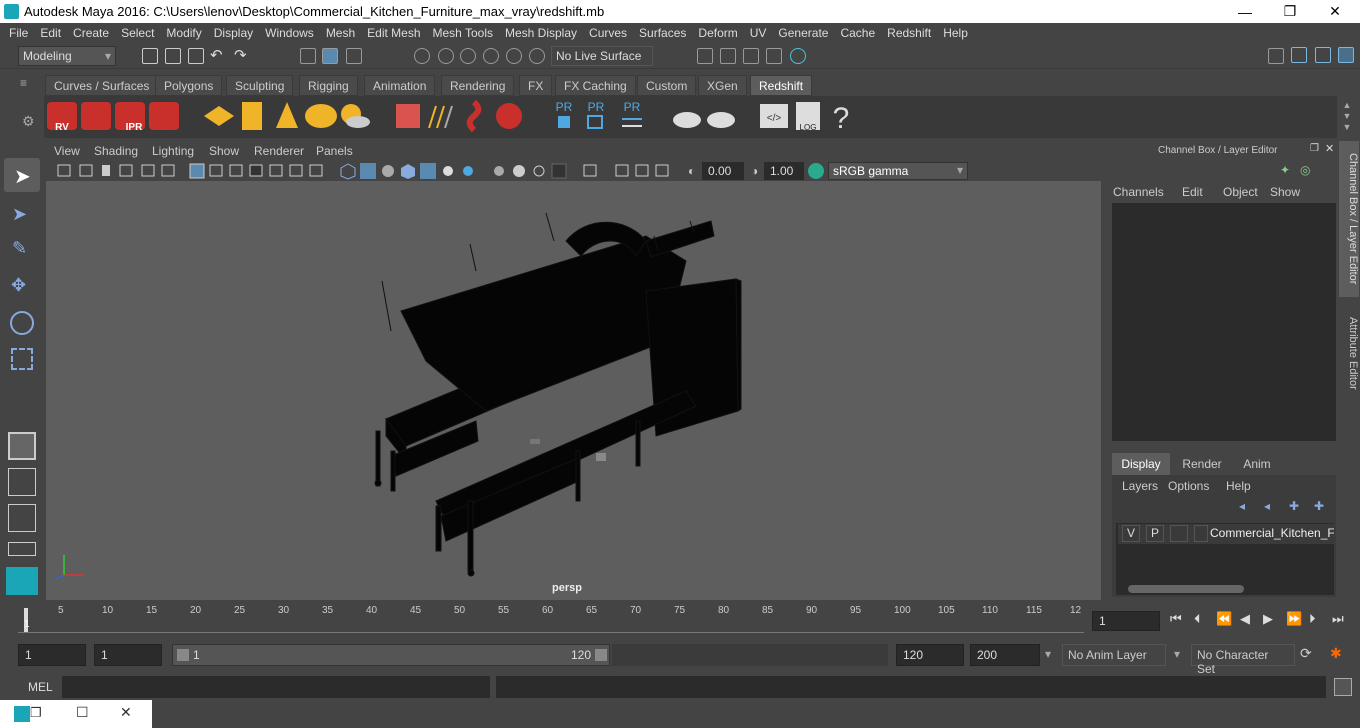 This screenshot has width=1360, height=728. Describe the element at coordinates (173, 151) in the screenshot. I see `panel-menu-lighting: Lighting` at that location.